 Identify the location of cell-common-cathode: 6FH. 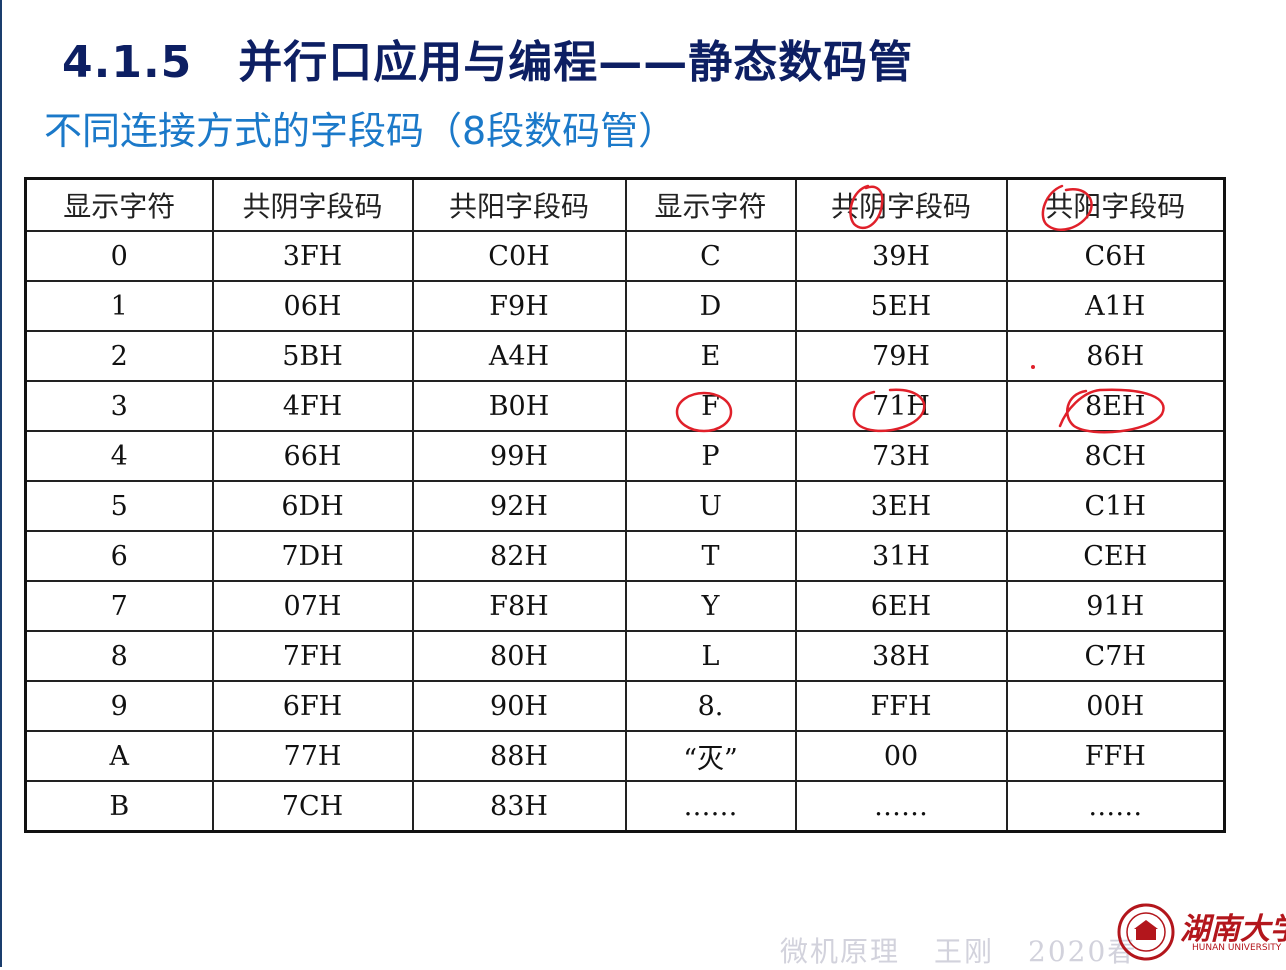
(312, 706).